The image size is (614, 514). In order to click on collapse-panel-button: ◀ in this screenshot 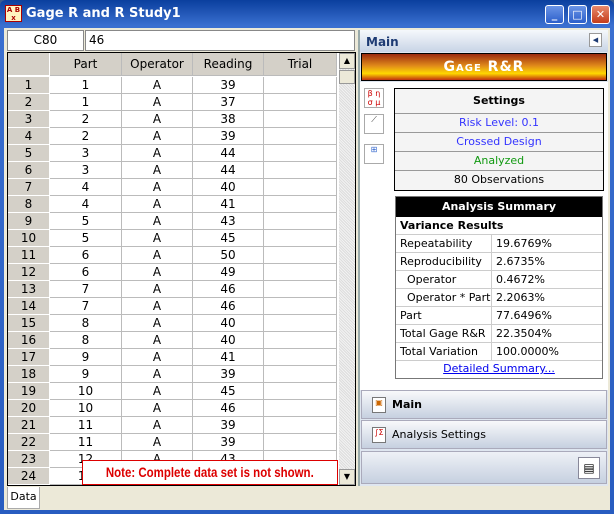, I will do `click(595, 40)`.